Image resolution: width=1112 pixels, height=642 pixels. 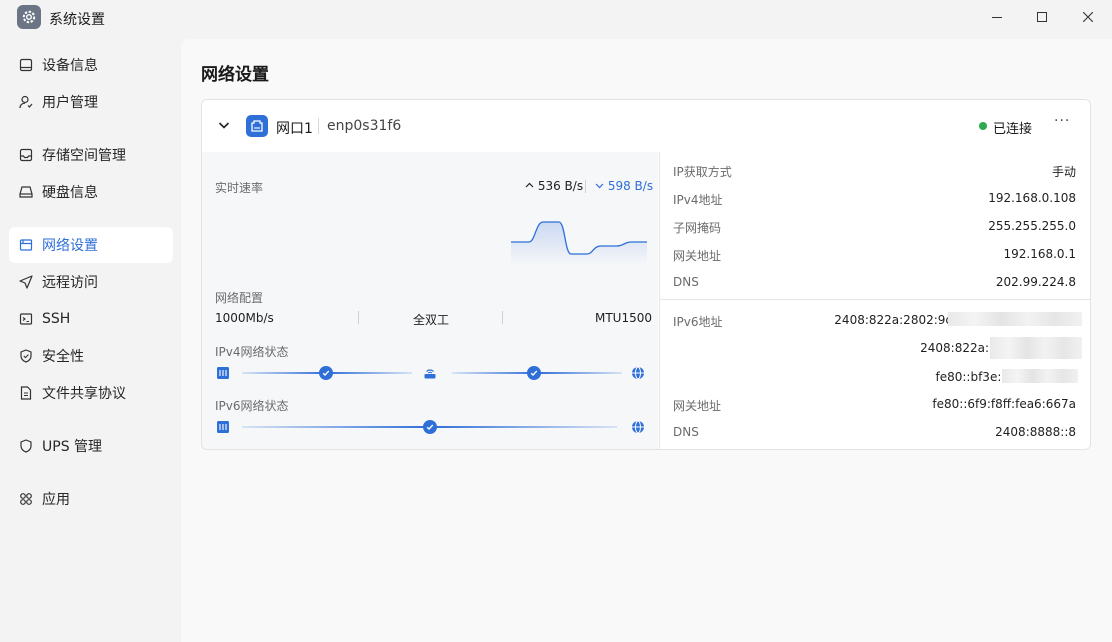 What do you see at coordinates (26, 393) in the screenshot?
I see `file-icon` at bounding box center [26, 393].